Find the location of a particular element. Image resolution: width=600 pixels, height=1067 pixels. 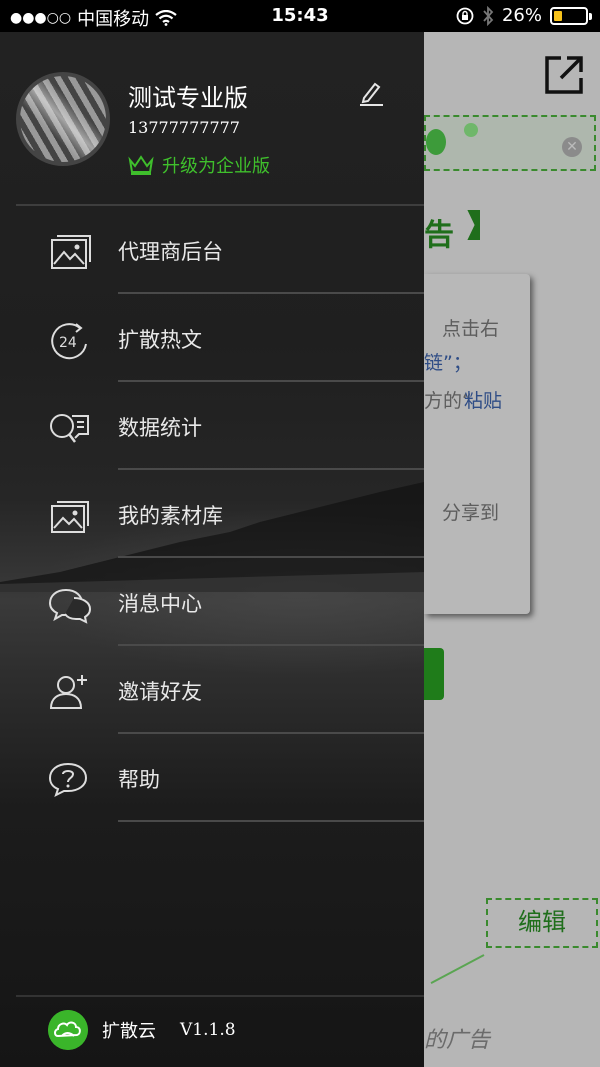

card-link: 粘贴 is located at coordinates (483, 401).